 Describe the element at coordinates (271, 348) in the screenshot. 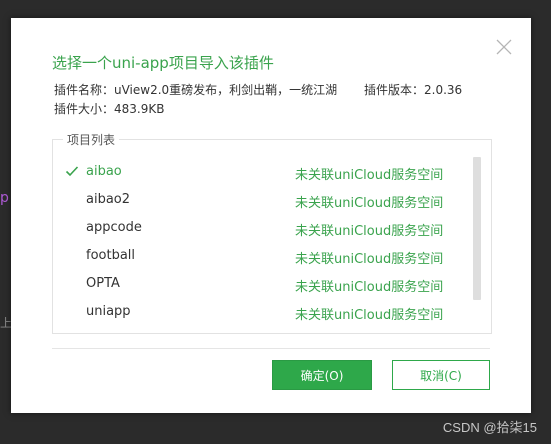

I see `divider` at that location.